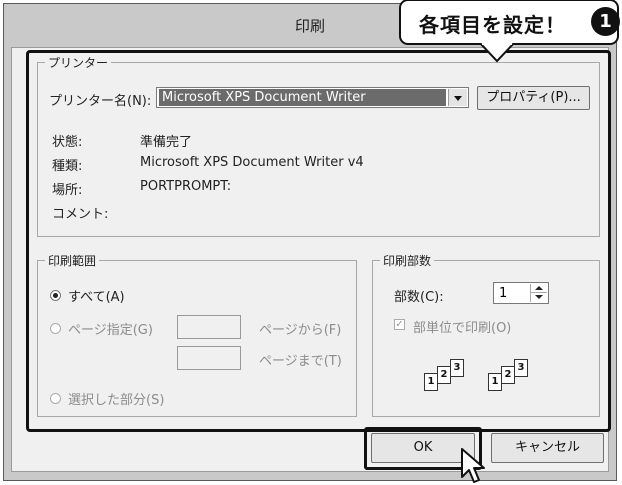 The height and width of the screenshot is (485, 622). What do you see at coordinates (605, 21) in the screenshot?
I see `step-number-badge: 1` at bounding box center [605, 21].